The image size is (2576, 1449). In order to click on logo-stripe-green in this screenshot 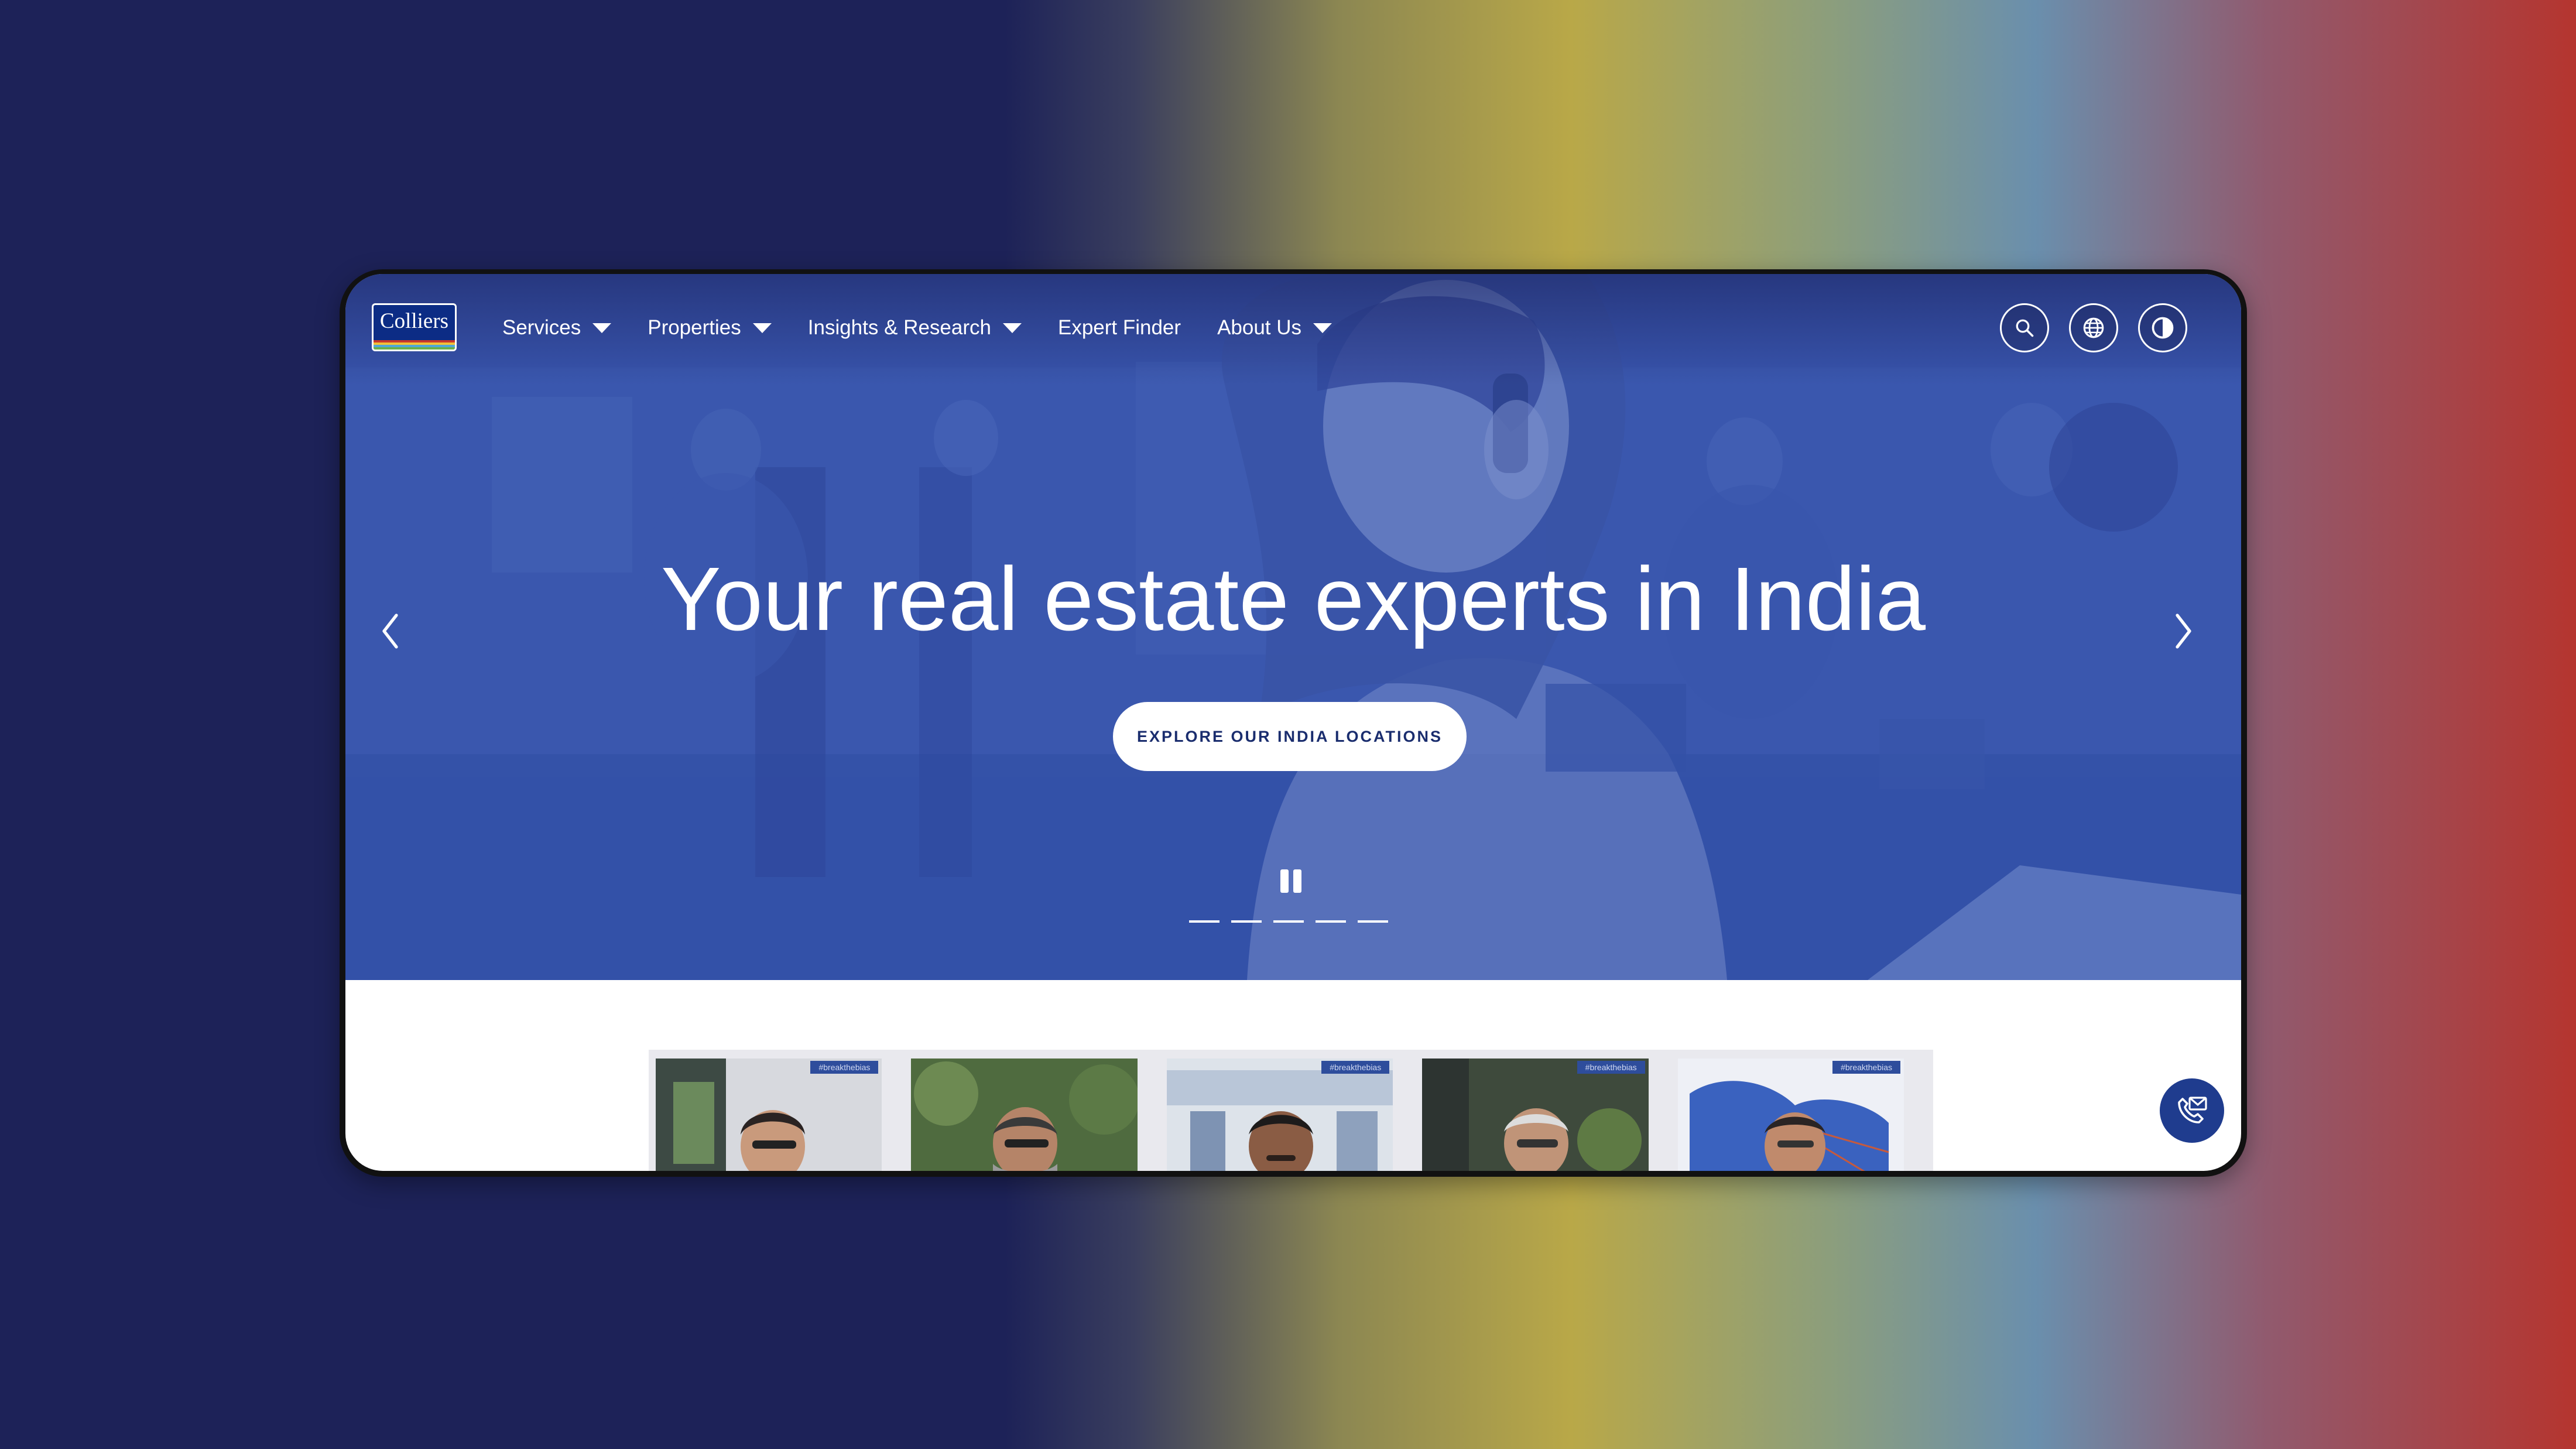, I will do `click(414, 348)`.